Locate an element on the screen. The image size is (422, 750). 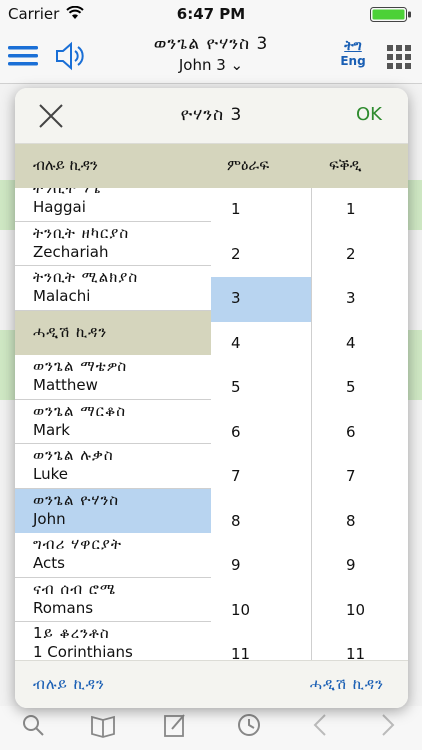
book-icon is located at coordinates (103, 725).